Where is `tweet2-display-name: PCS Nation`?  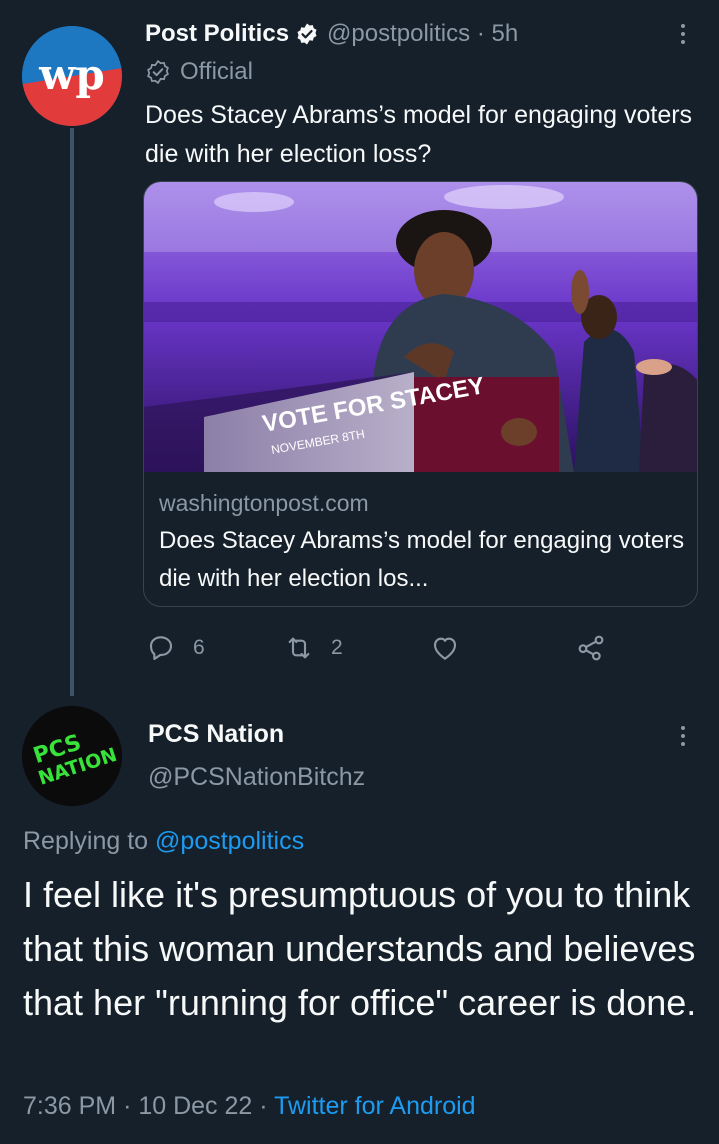
tweet2-display-name: PCS Nation is located at coordinates (216, 734).